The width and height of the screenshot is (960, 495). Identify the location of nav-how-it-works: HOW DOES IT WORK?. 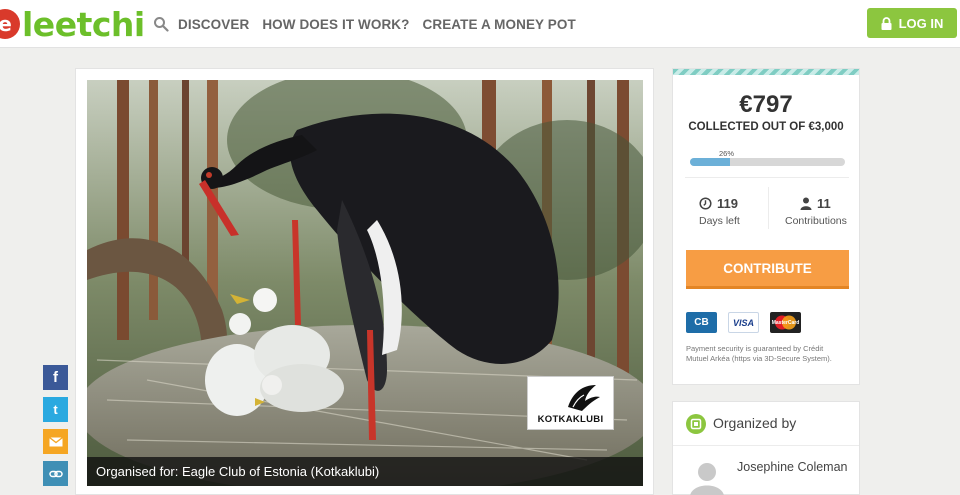
(335, 24).